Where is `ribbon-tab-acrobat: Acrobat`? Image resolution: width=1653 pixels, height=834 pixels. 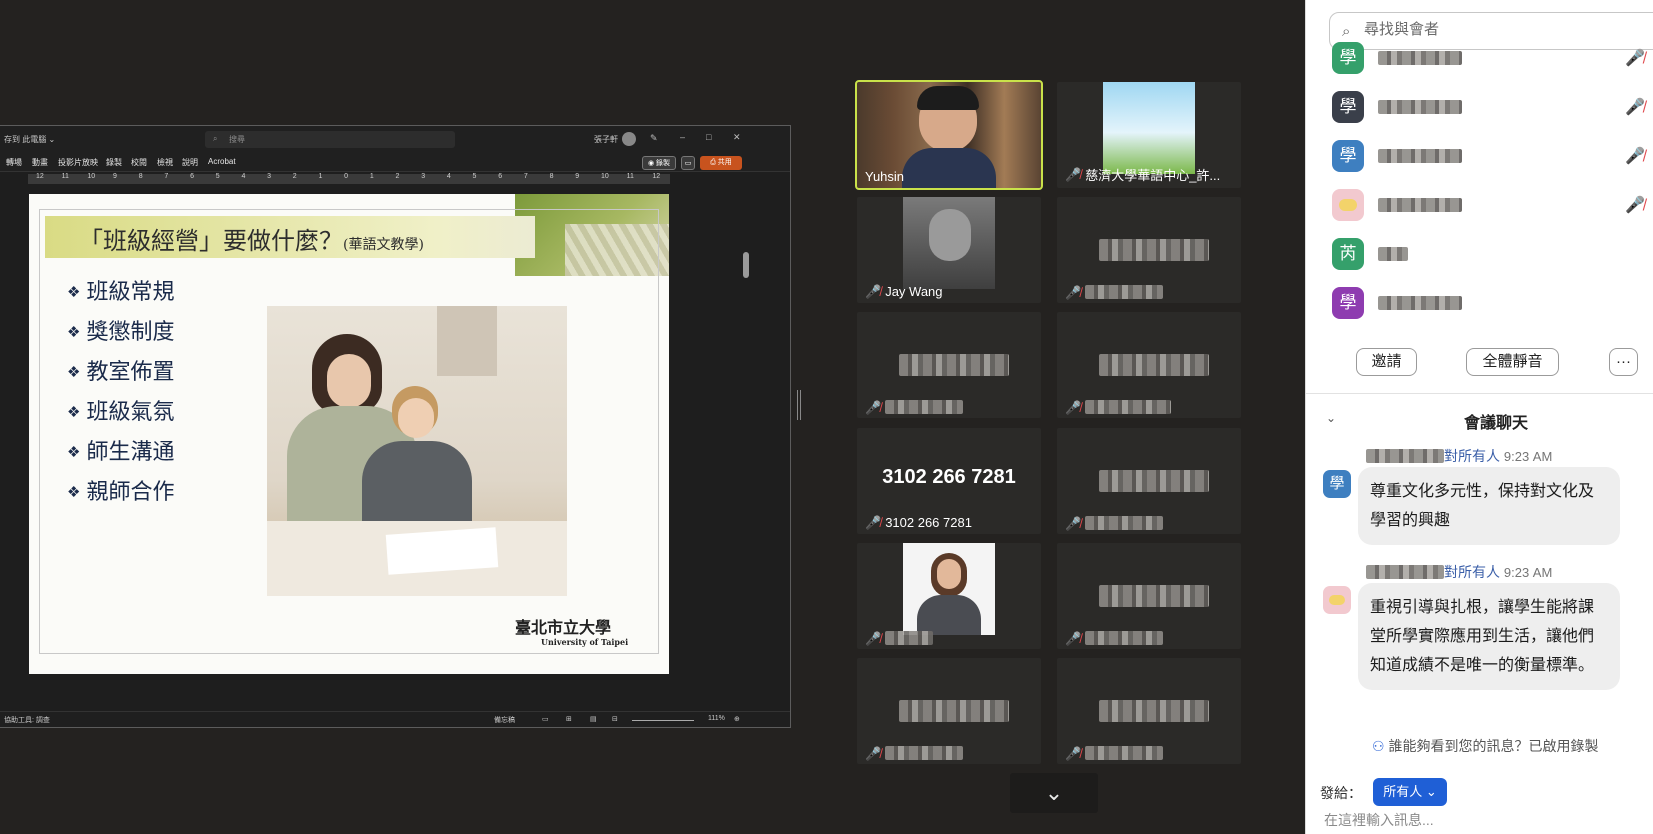
ribbon-tab-acrobat: Acrobat is located at coordinates (222, 161).